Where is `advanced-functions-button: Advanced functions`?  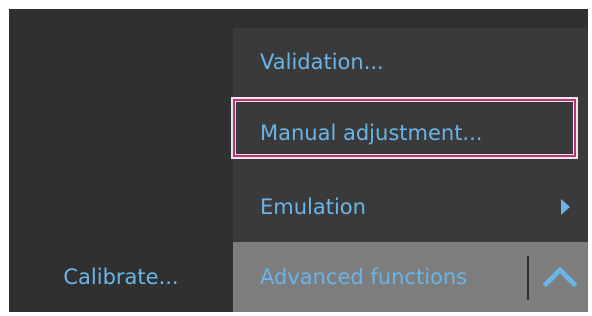 advanced-functions-button: Advanced functions is located at coordinates (377, 277).